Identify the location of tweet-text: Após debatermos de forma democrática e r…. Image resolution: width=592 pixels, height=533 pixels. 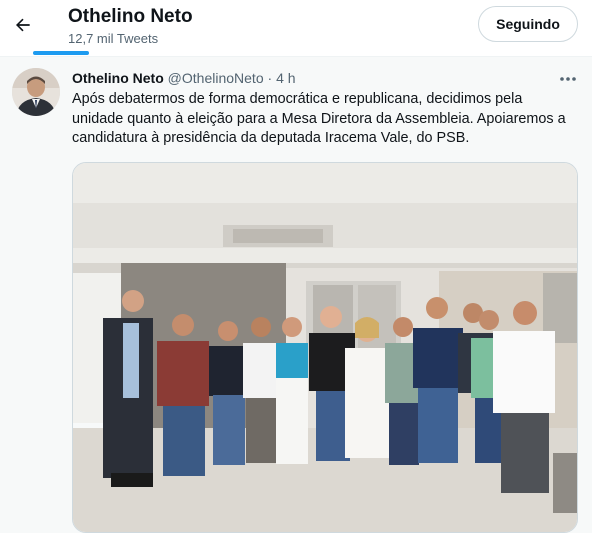
(319, 118).